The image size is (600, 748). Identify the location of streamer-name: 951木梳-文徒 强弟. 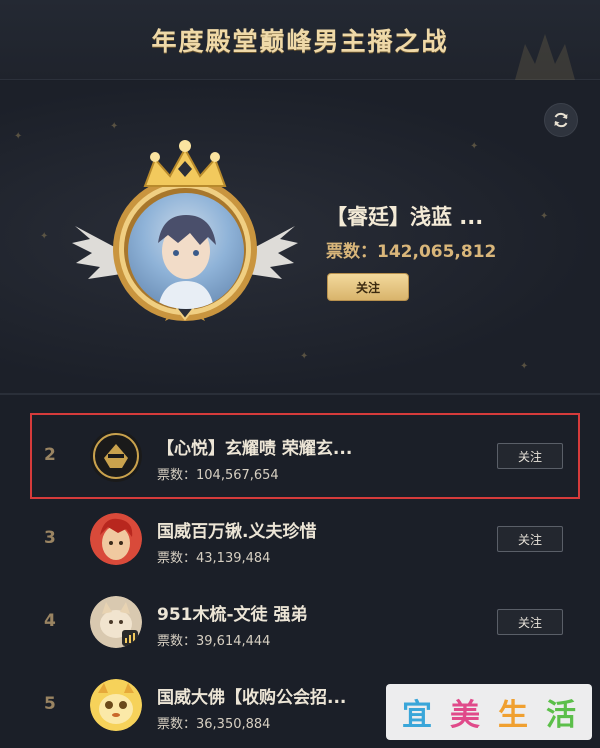
(232, 615).